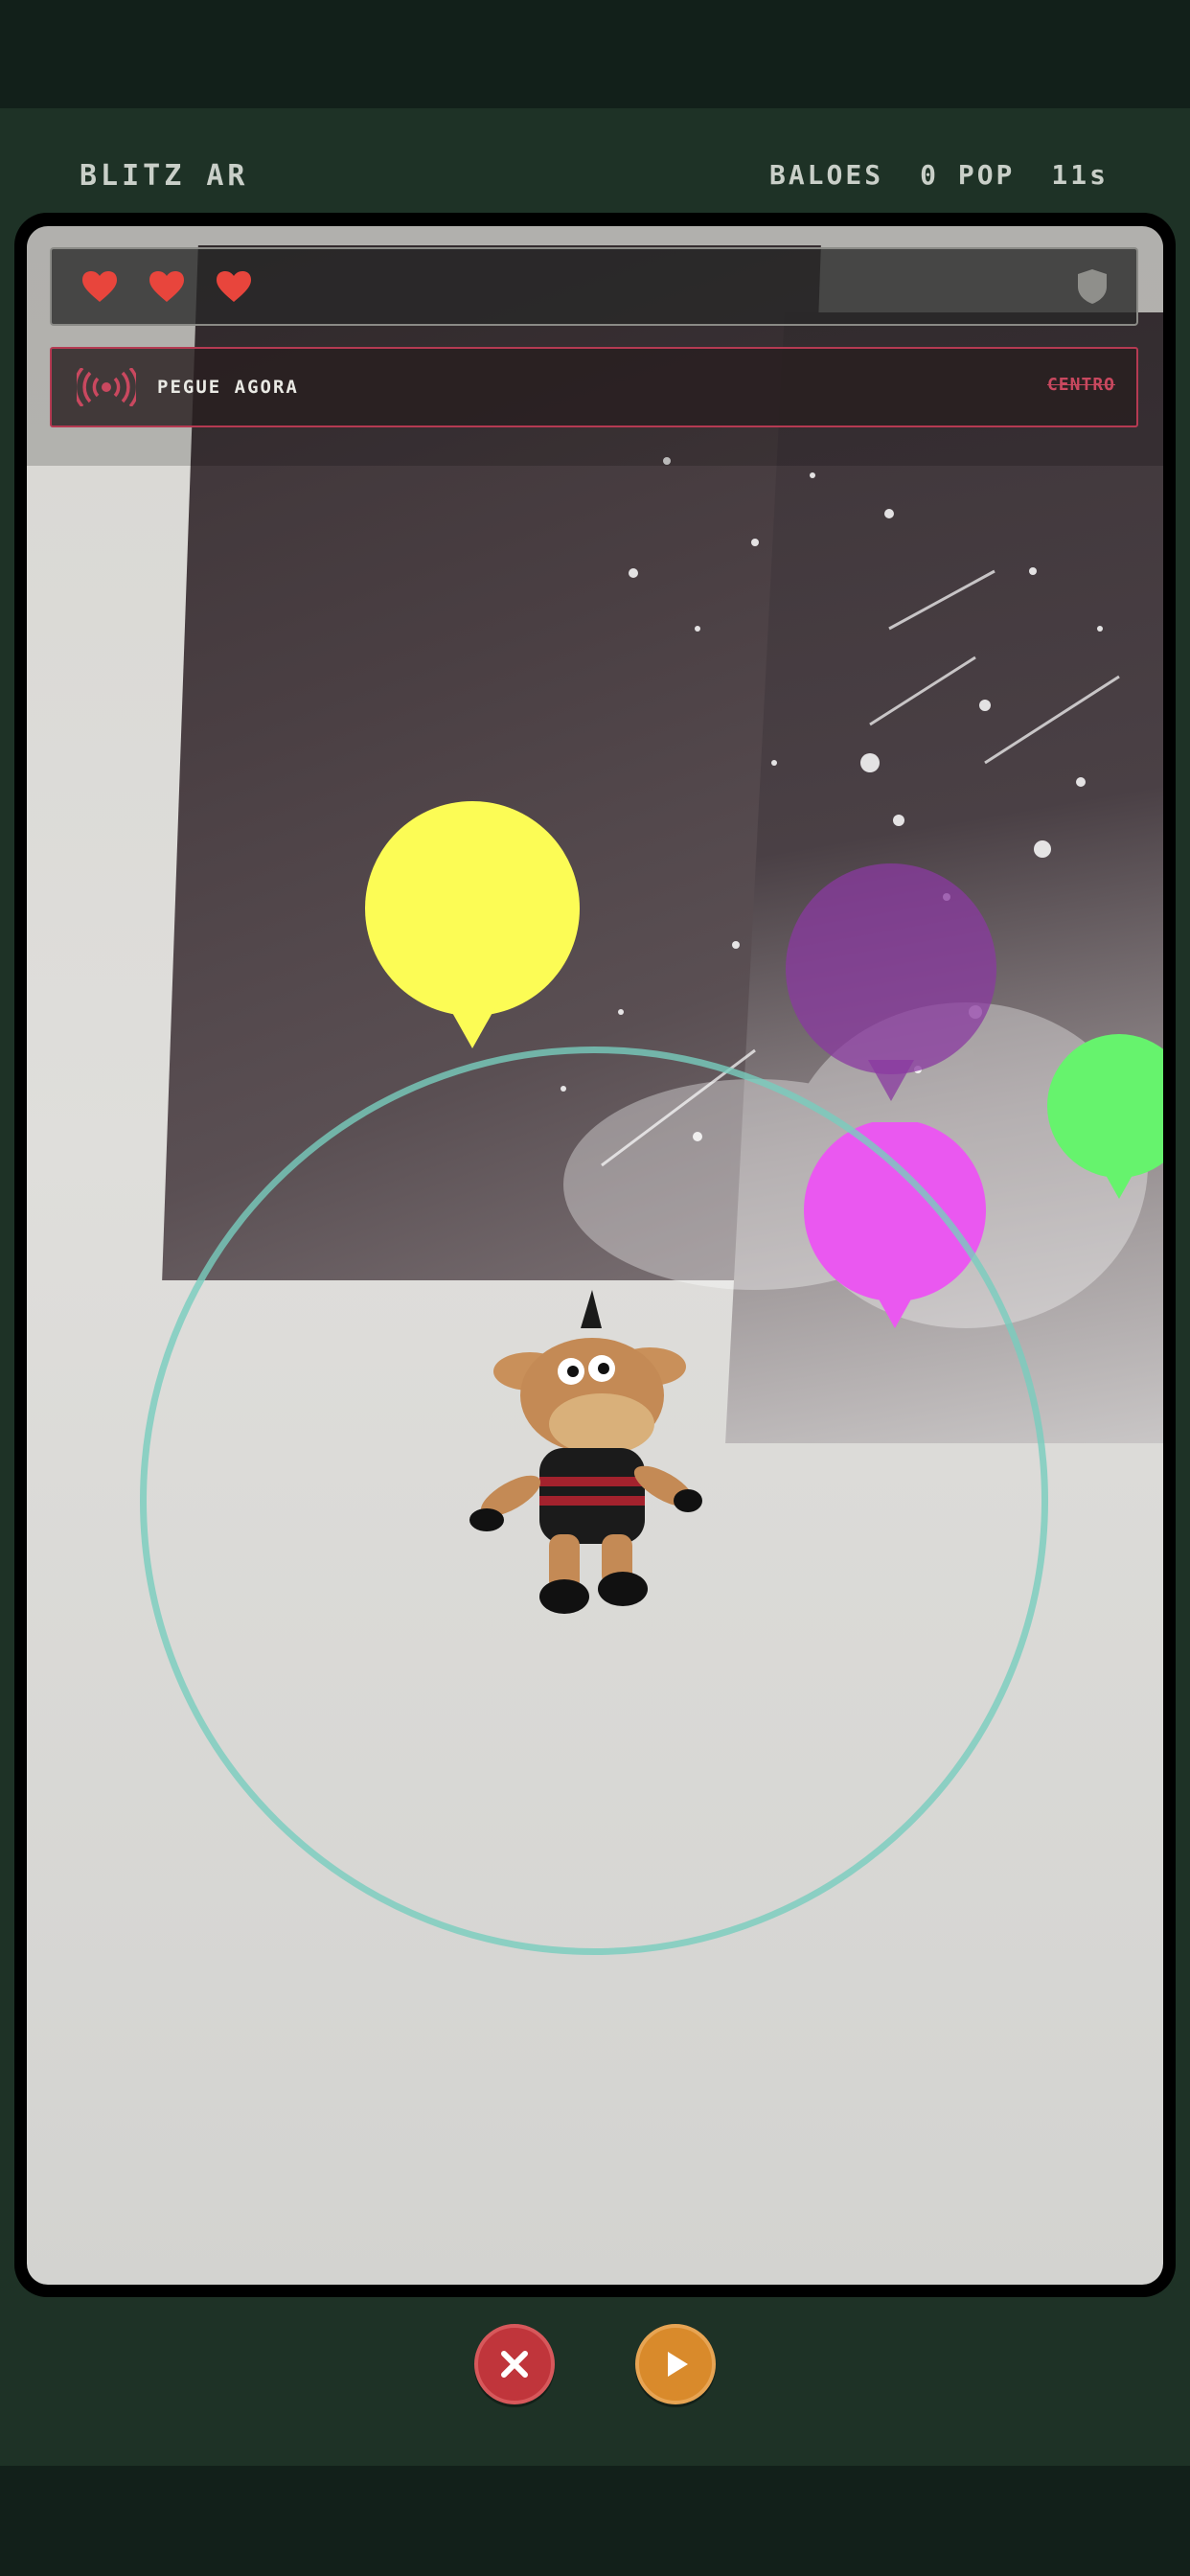  I want to click on game-stats: BALOES 0 POP 11s, so click(939, 175).